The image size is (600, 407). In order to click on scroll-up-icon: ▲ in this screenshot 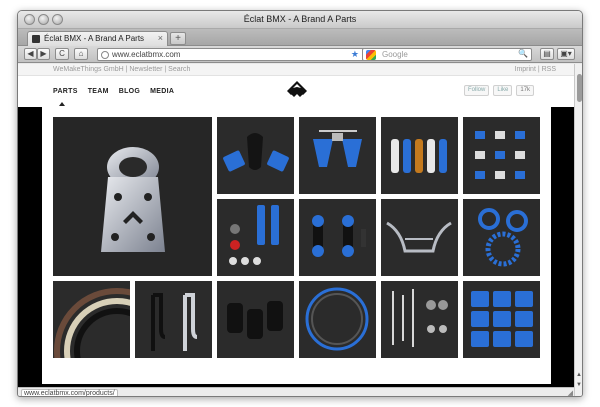, I will do `click(579, 375)`.